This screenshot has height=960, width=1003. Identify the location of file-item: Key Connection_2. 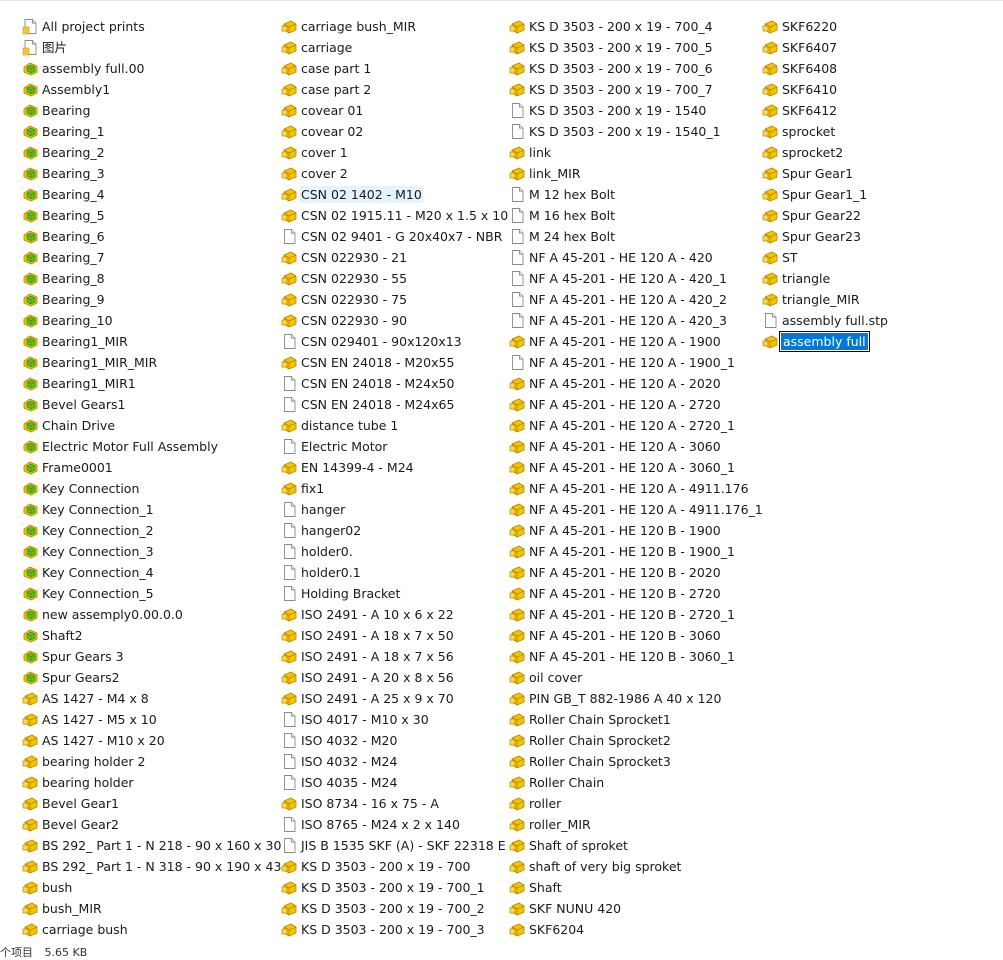
(151, 530).